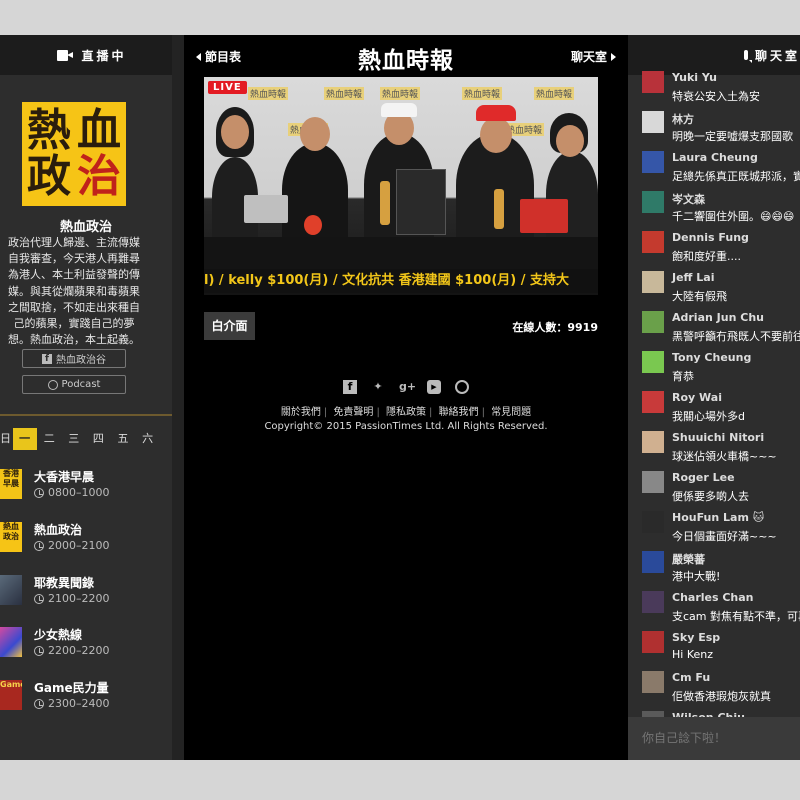  I want to click on live-header: 直播中, so click(92, 55).